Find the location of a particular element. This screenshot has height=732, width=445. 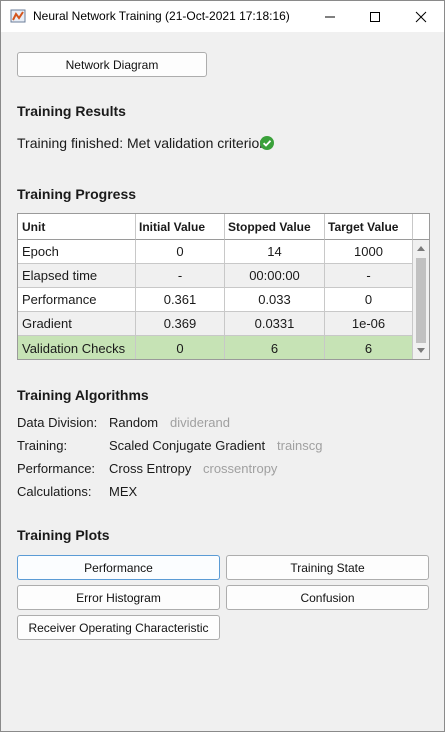

table-cell: Epoch is located at coordinates (77, 252).